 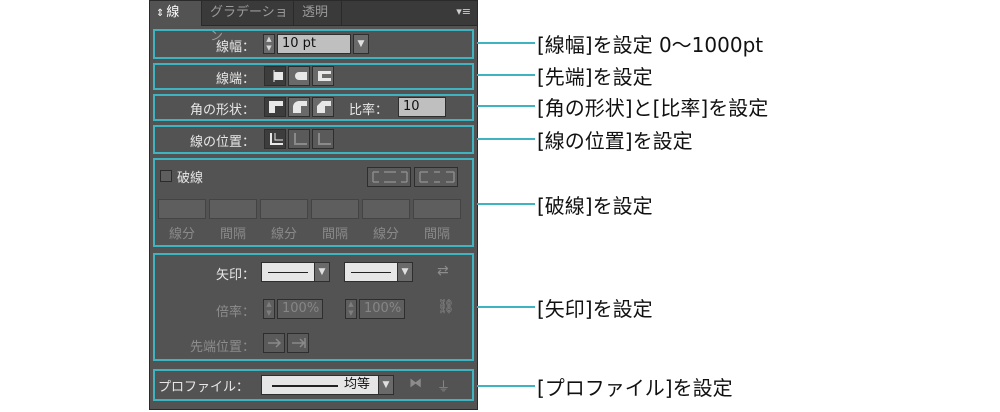 What do you see at coordinates (595, 309) in the screenshot?
I see `annotation-arrows: [矢印]を設定` at bounding box center [595, 309].